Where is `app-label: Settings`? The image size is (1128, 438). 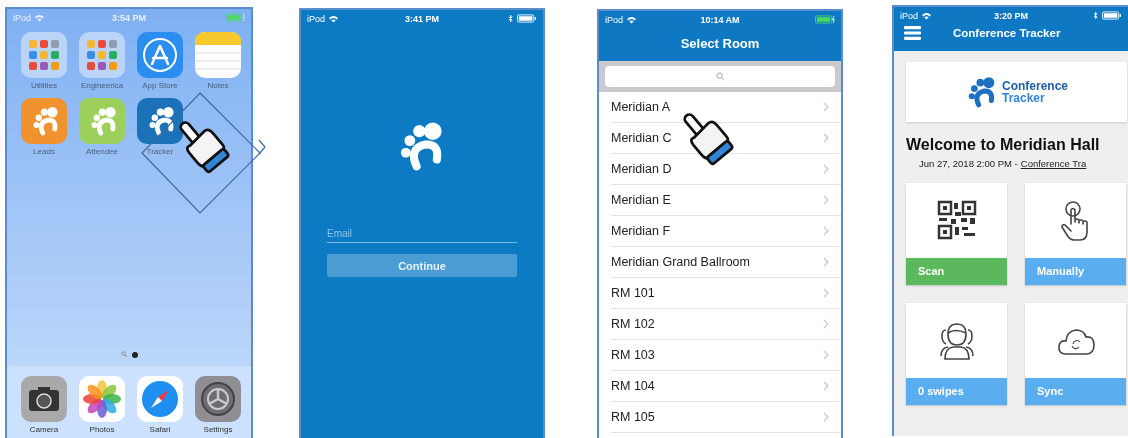
app-label: Settings is located at coordinates (218, 429).